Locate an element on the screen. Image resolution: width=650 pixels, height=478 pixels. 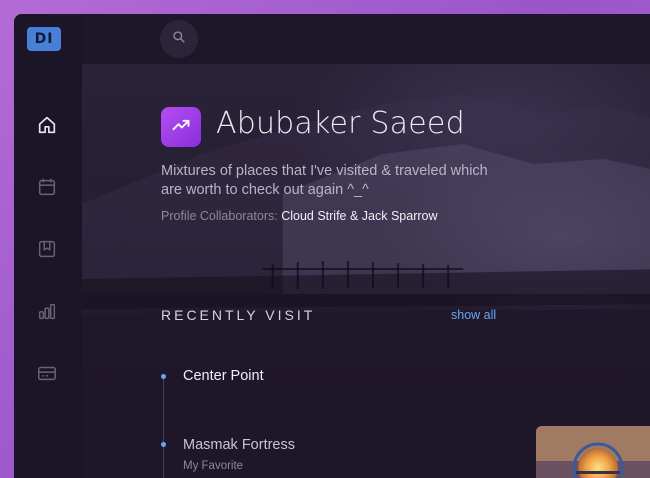
recently-visit-title: RECENTLY VISIT is located at coordinates (238, 315).